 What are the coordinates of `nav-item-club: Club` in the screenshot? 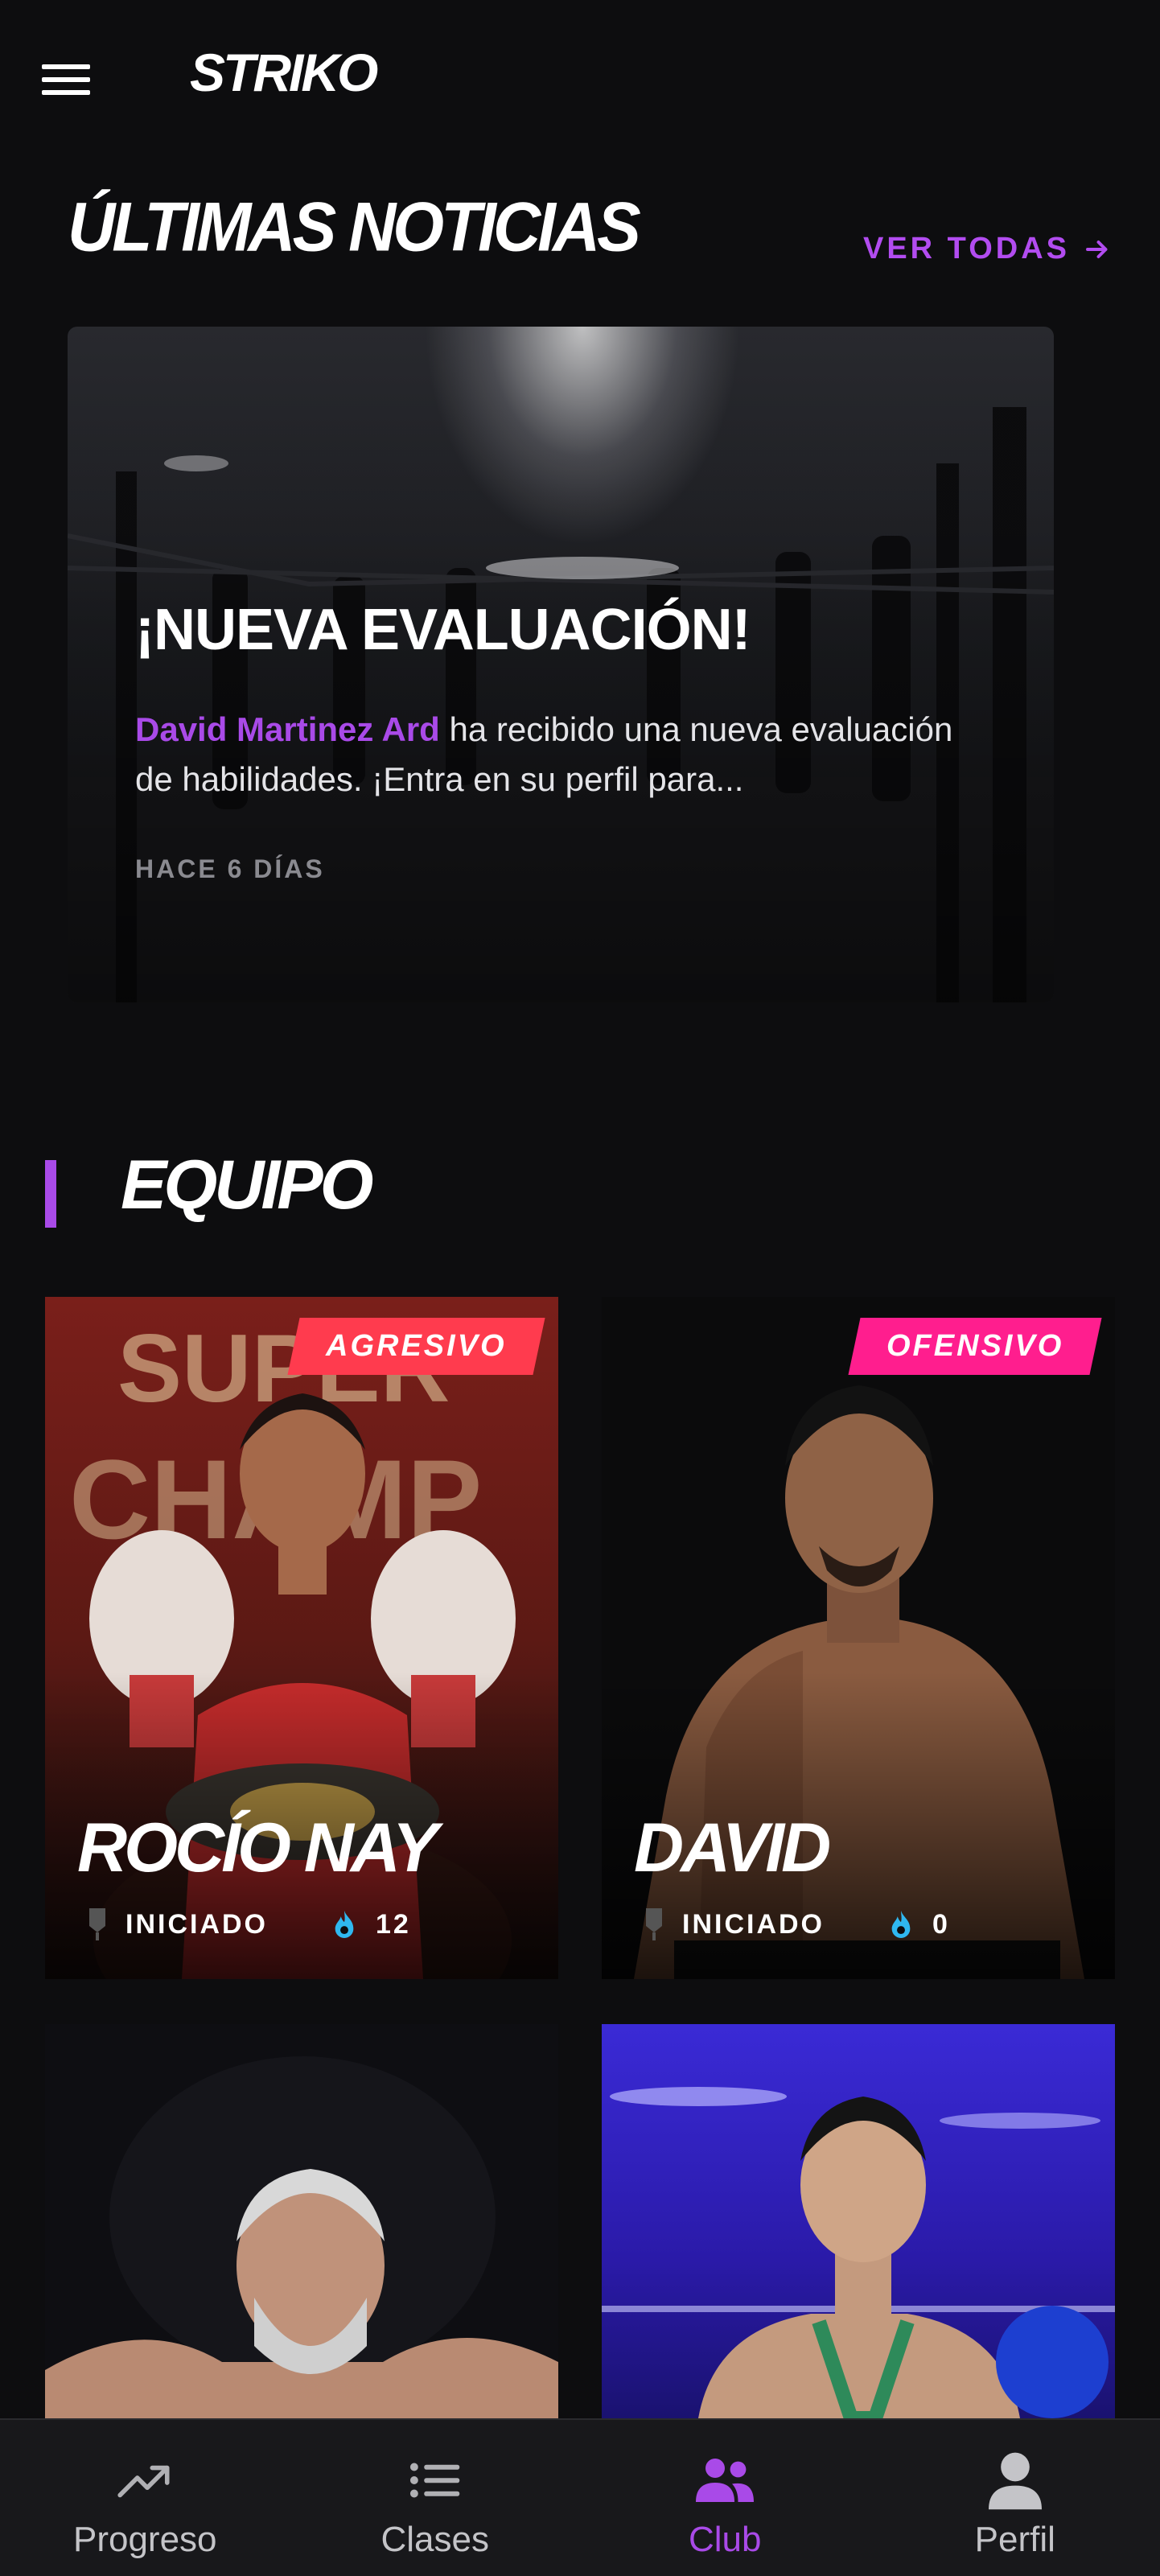 It's located at (725, 2498).